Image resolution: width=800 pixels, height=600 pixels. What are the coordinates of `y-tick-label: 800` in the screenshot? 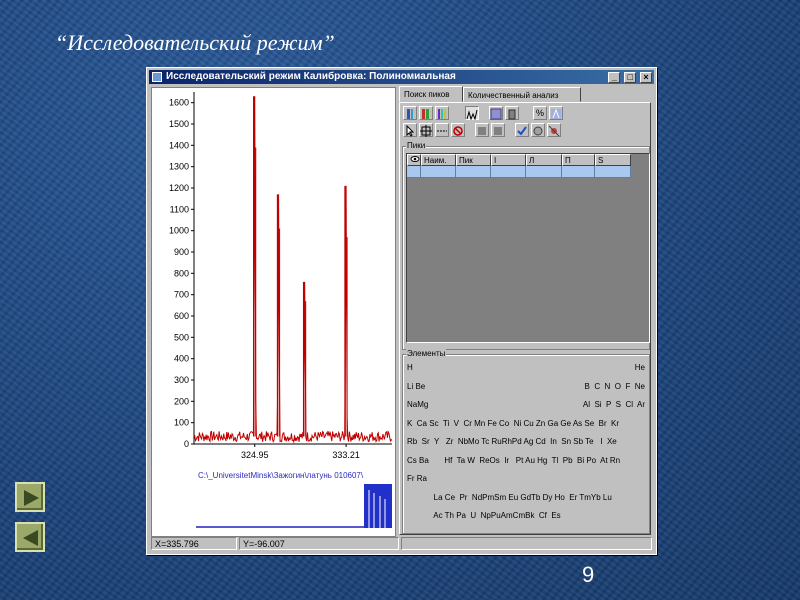 It's located at (181, 273).